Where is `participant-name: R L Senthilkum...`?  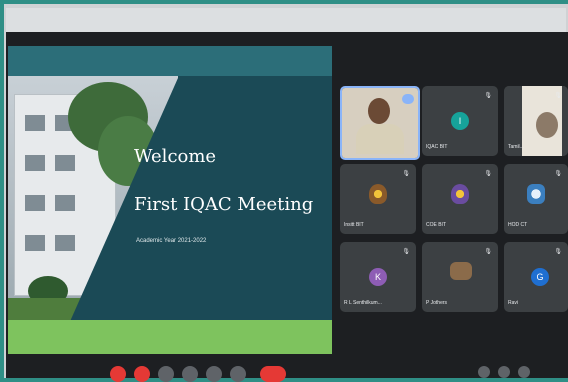
participant-name: R L Senthilkum... is located at coordinates (363, 303).